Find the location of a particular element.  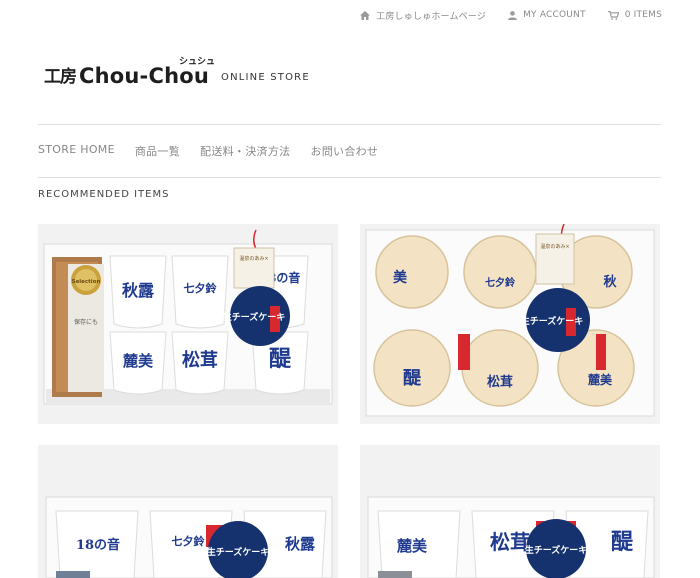

medal-text: Selection is located at coordinates (86, 282).